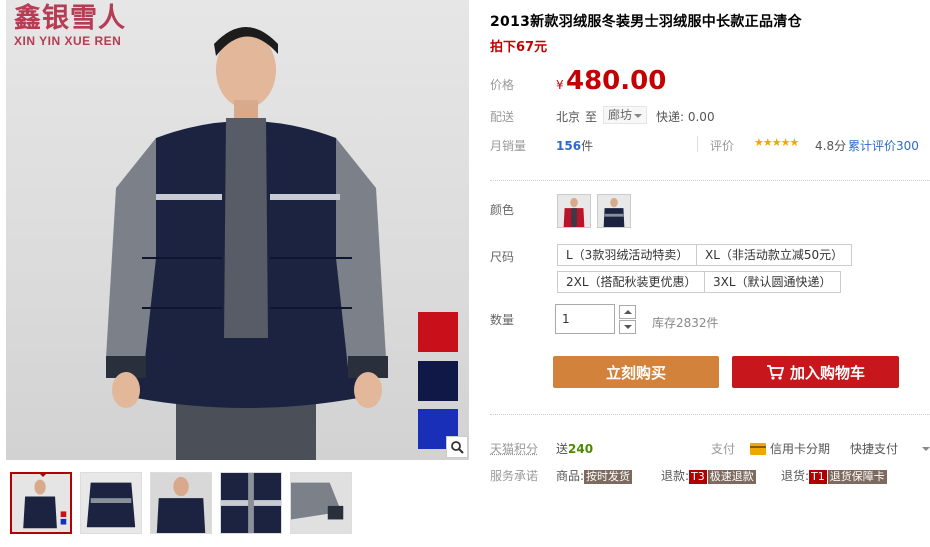 This screenshot has height=547, width=930. Describe the element at coordinates (502, 85) in the screenshot. I see `price-label: 价格` at that location.